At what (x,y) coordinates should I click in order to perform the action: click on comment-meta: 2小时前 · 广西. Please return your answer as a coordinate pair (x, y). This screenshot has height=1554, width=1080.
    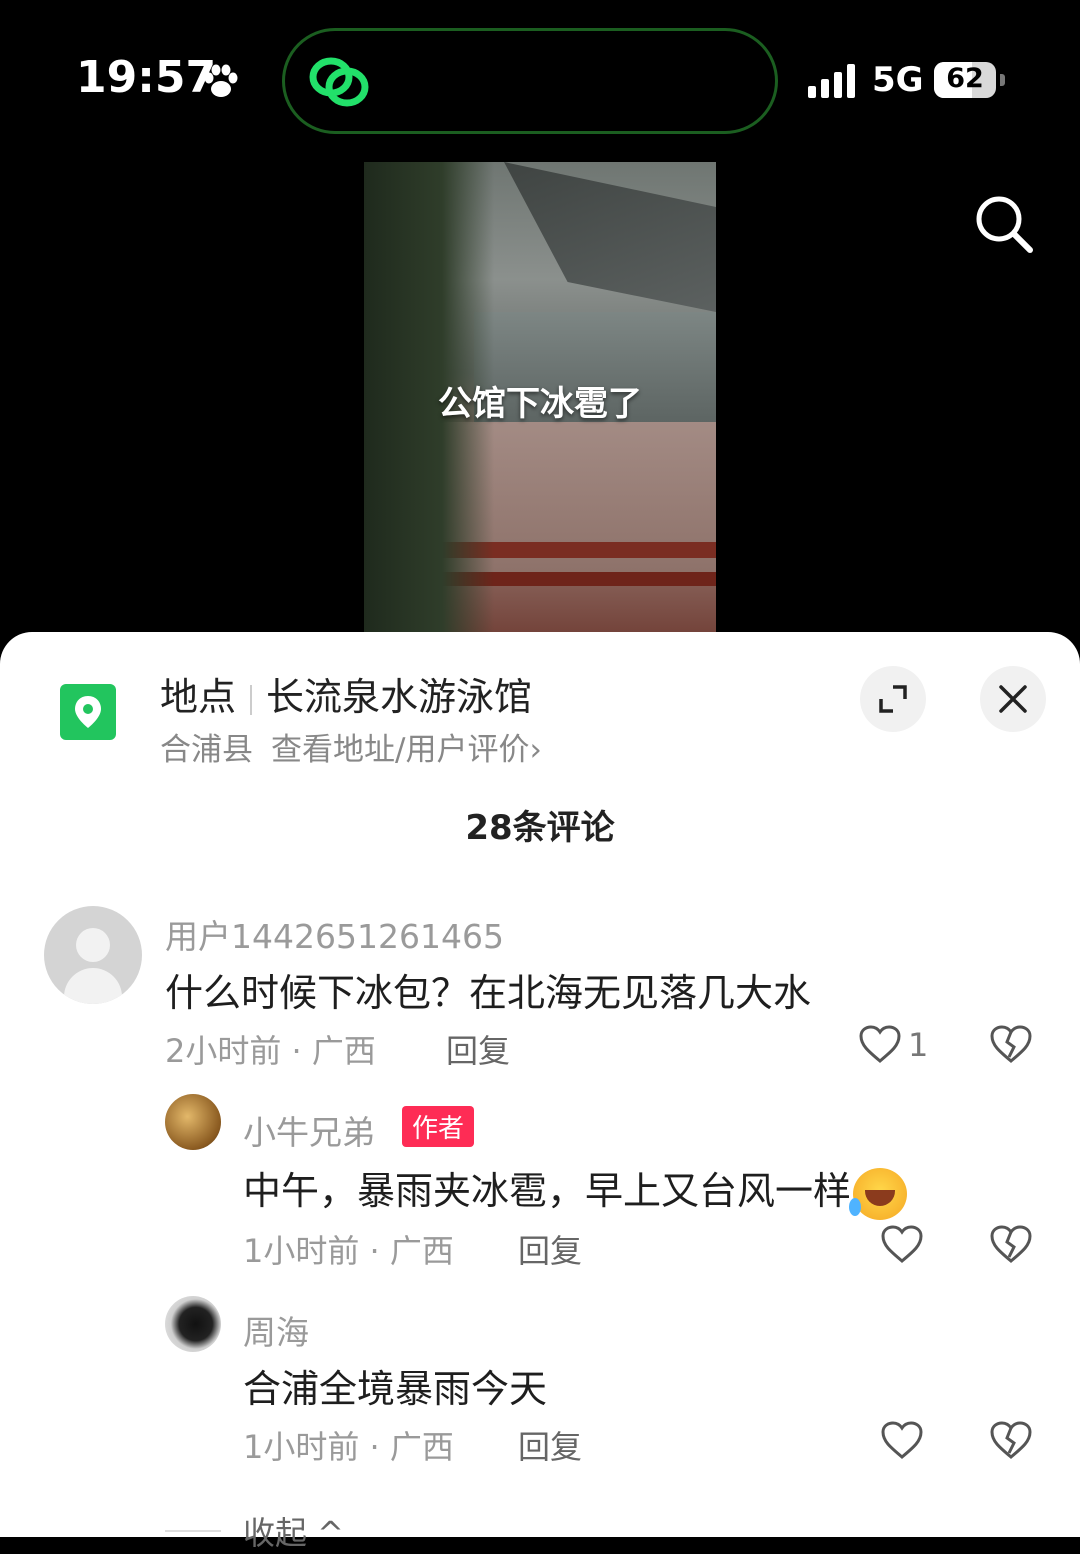
    Looking at the image, I should click on (270, 1051).